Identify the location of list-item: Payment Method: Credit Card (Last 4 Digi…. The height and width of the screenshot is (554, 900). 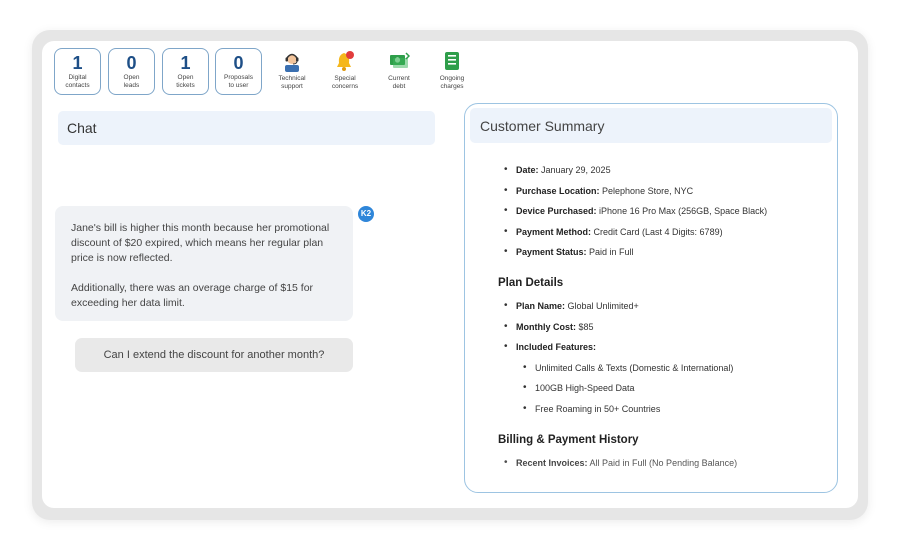
(663, 232).